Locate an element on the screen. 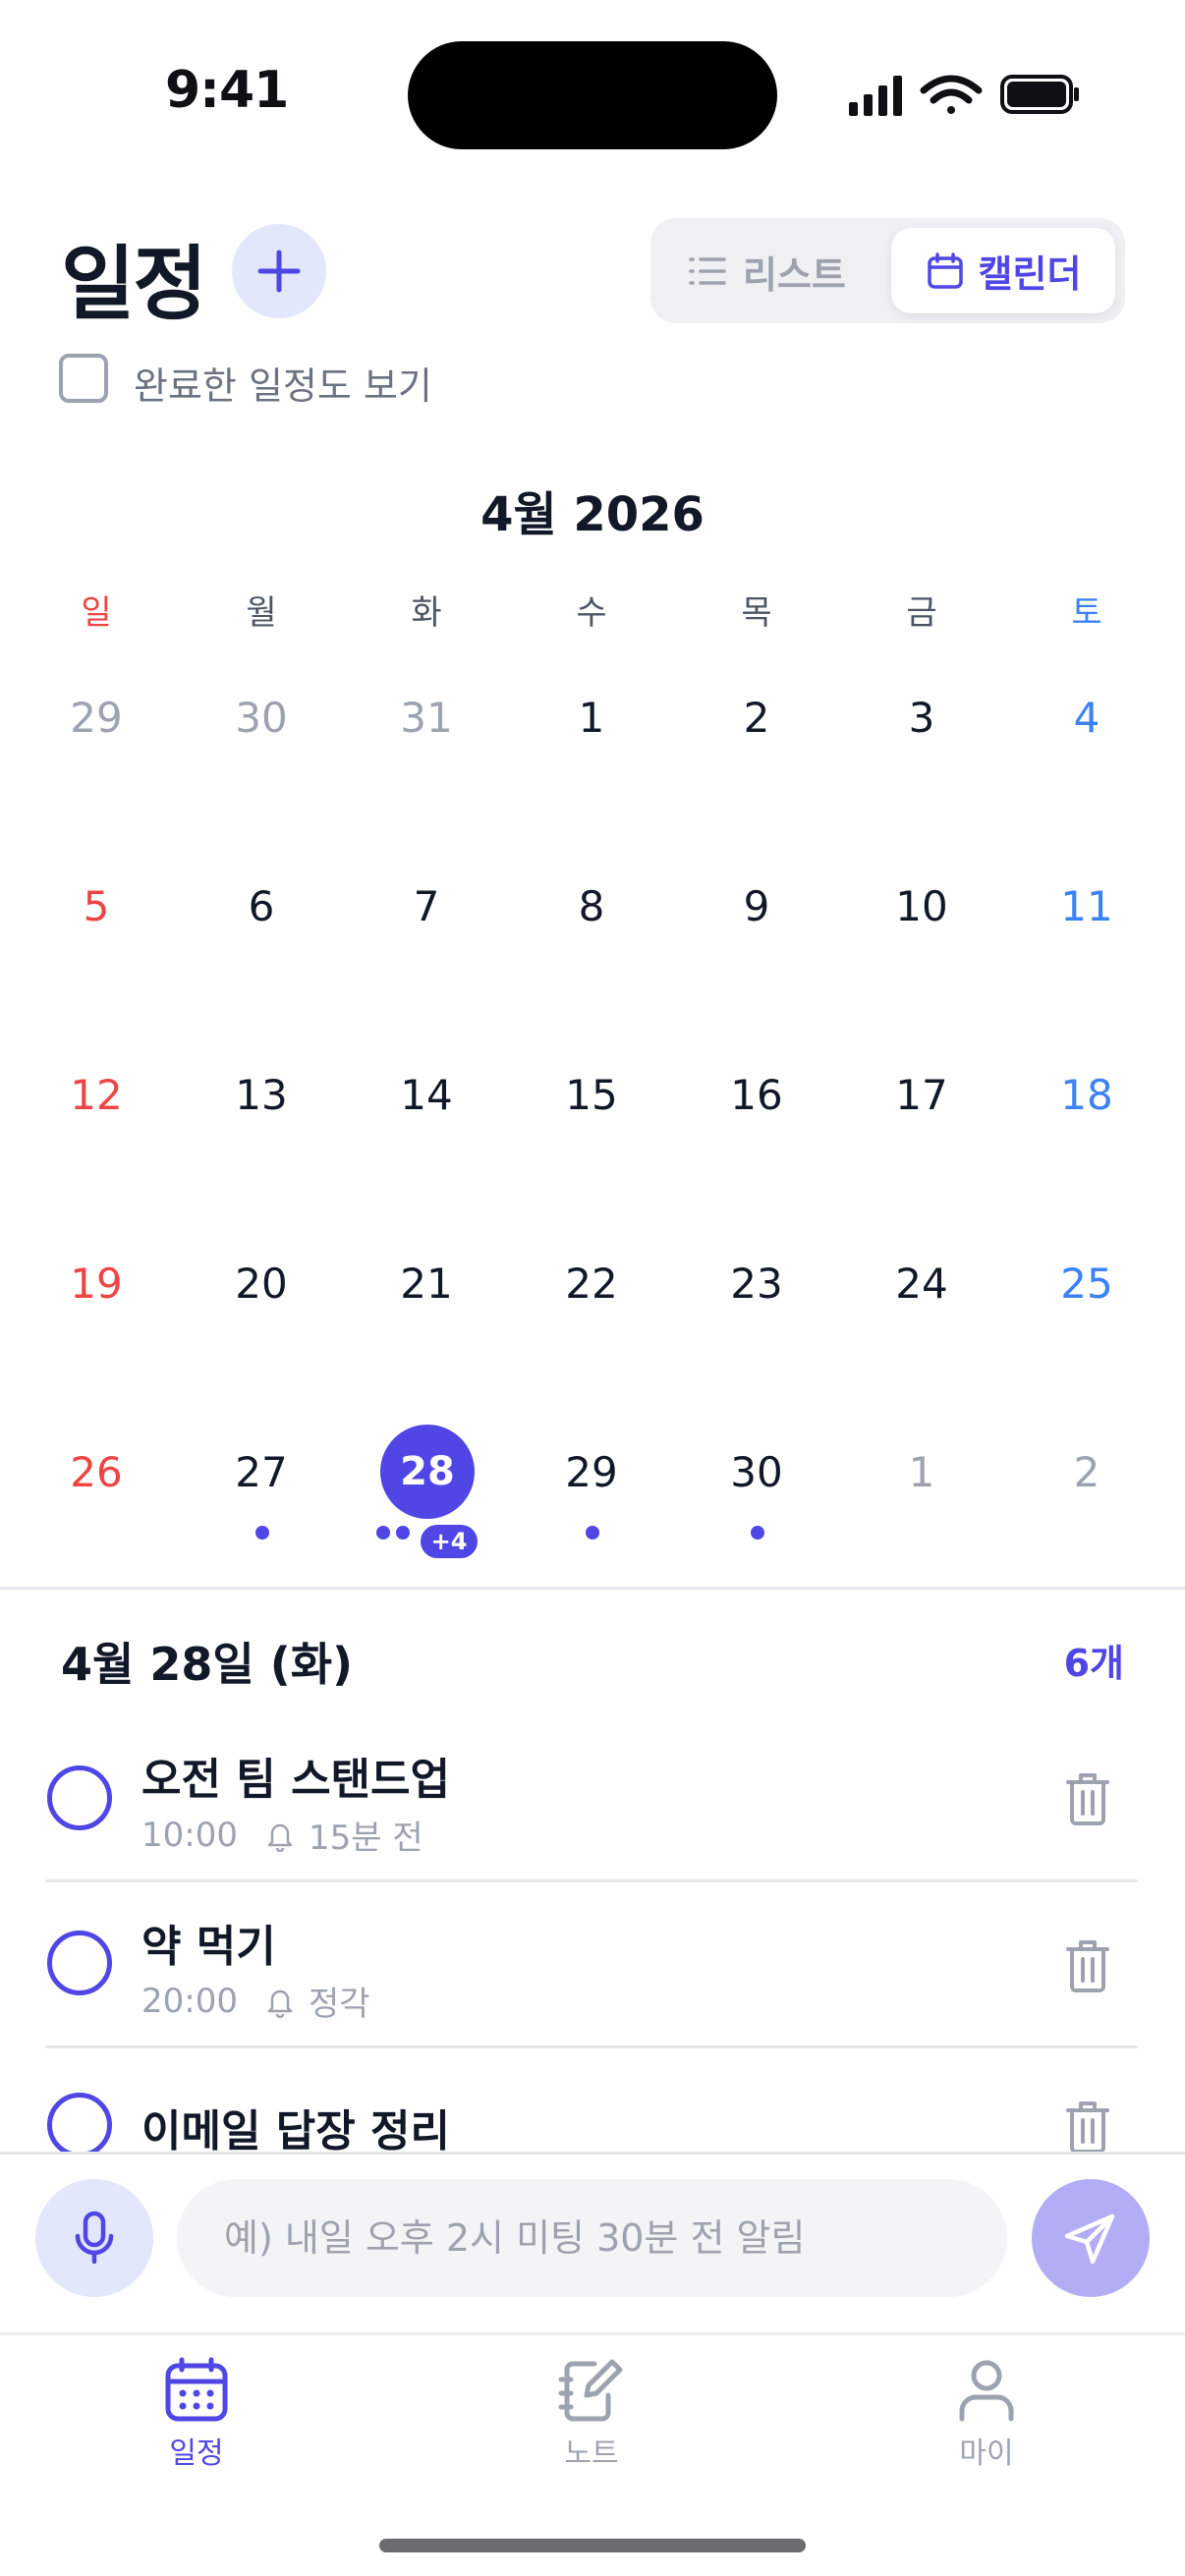  calendar-day: 31 is located at coordinates (427, 718).